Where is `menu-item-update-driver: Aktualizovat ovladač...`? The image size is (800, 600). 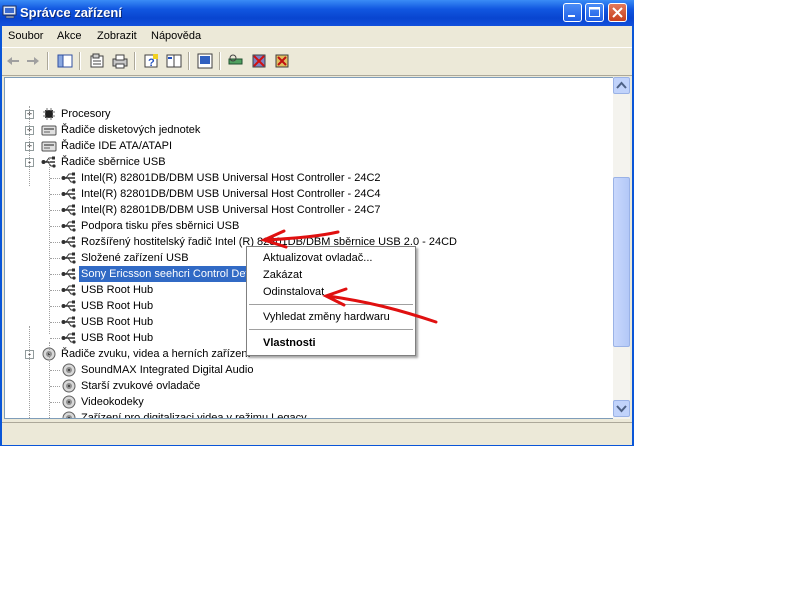 menu-item-update-driver: Aktualizovat ovladač... is located at coordinates (317, 258).